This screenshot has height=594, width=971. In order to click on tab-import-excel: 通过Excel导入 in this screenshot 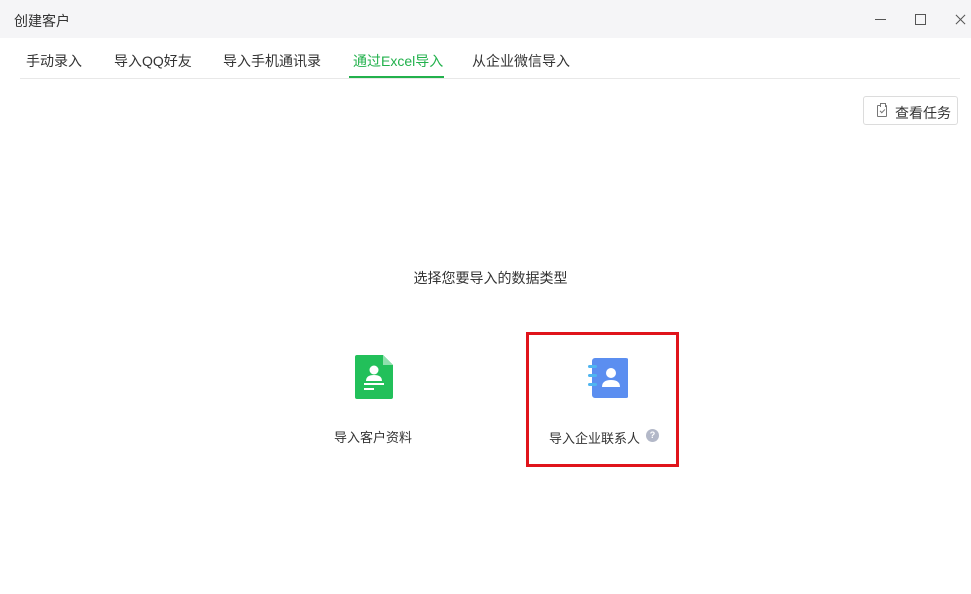, I will do `click(398, 61)`.